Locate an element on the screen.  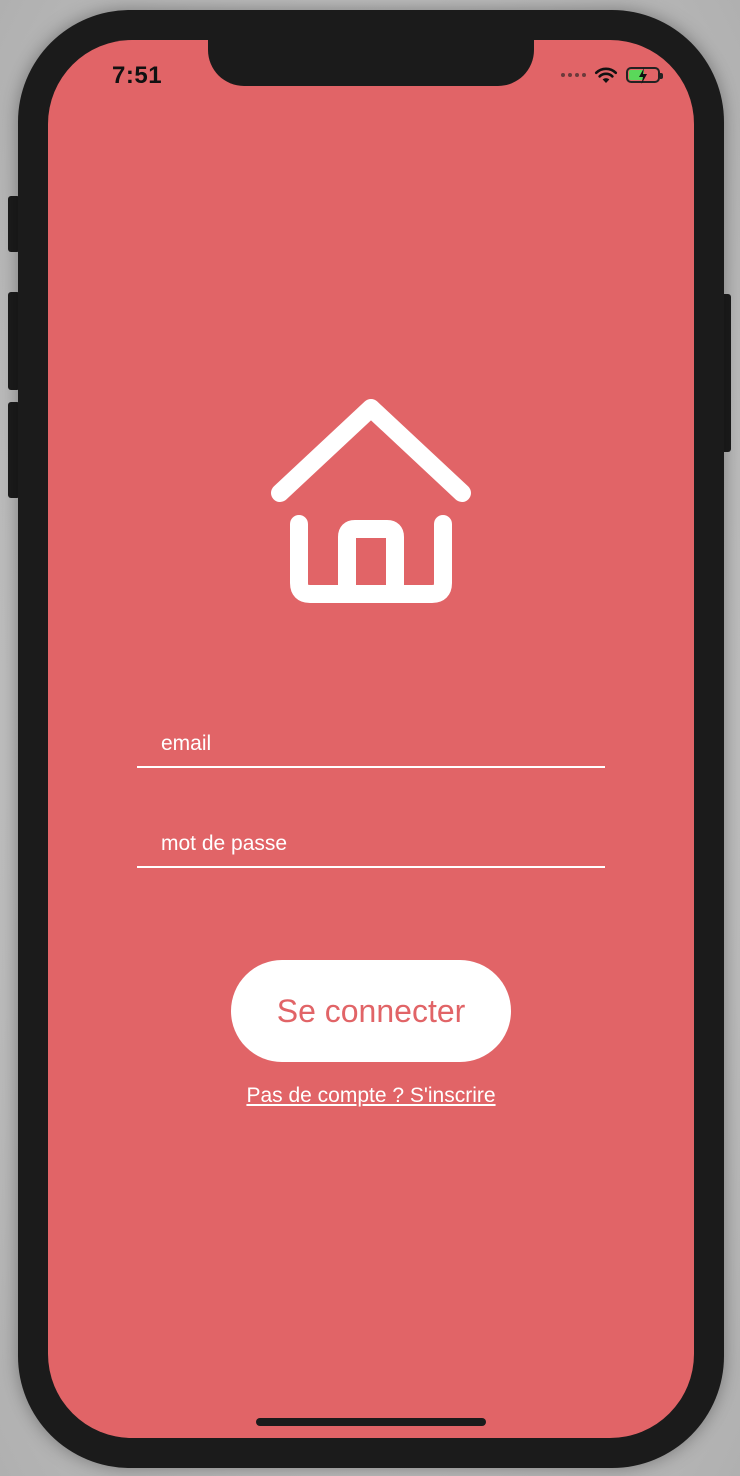
battery-icon is located at coordinates (644, 75).